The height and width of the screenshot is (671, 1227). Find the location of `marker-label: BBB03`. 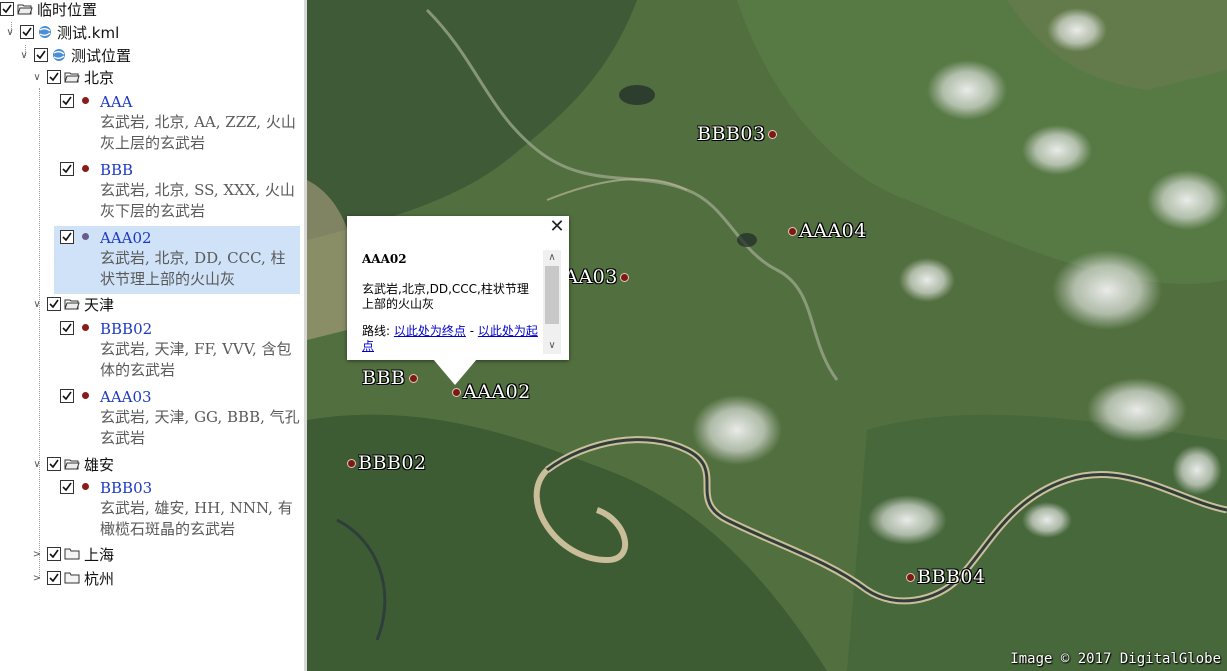

marker-label: BBB03 is located at coordinates (731, 134).